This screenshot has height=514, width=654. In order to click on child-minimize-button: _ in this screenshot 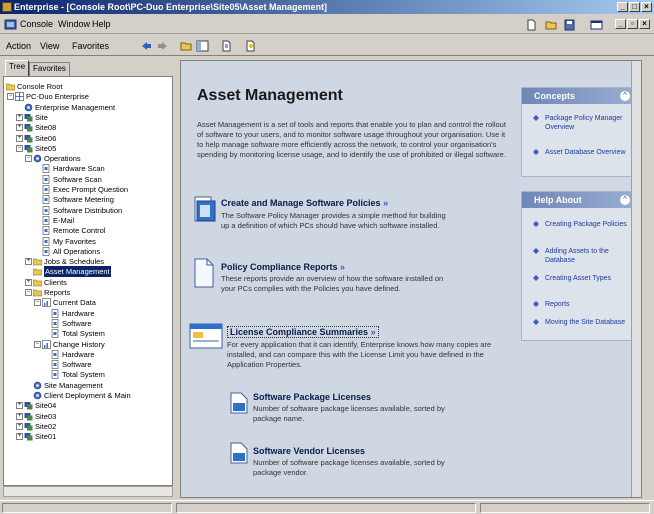, I will do `click(620, 24)`.